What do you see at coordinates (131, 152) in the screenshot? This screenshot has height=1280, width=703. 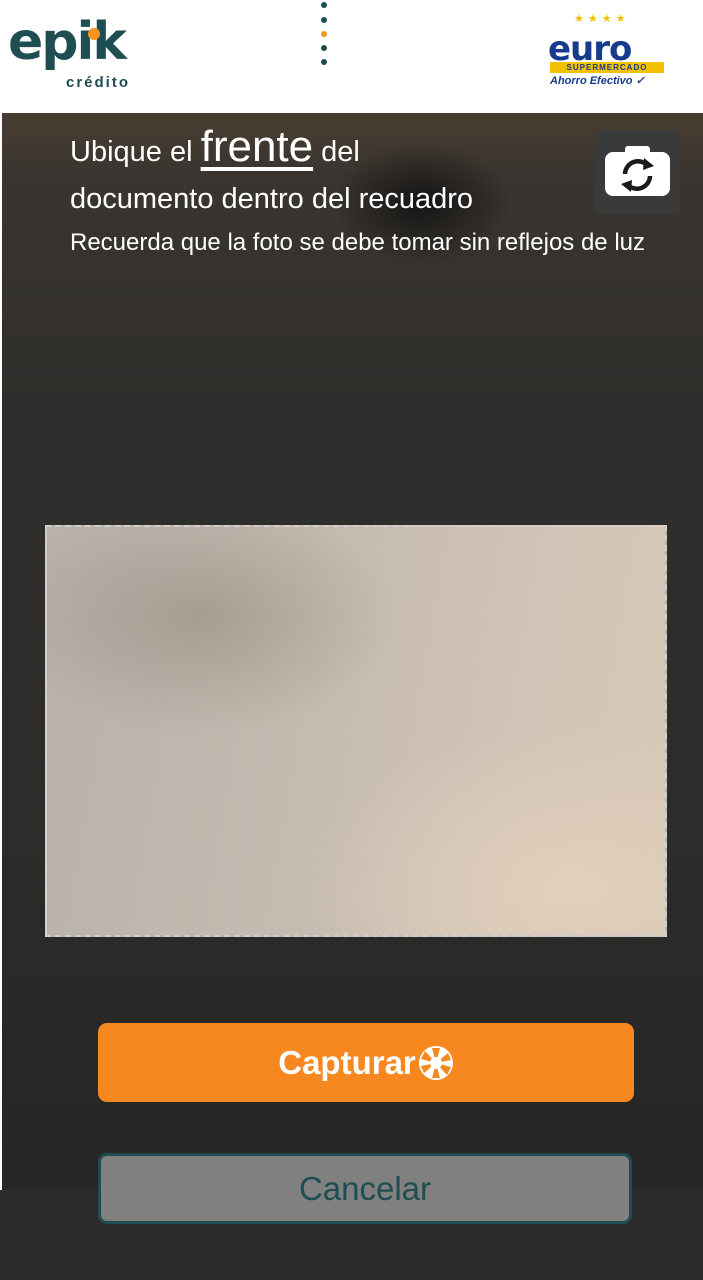 I see `instruction-prefix: Ubique el` at bounding box center [131, 152].